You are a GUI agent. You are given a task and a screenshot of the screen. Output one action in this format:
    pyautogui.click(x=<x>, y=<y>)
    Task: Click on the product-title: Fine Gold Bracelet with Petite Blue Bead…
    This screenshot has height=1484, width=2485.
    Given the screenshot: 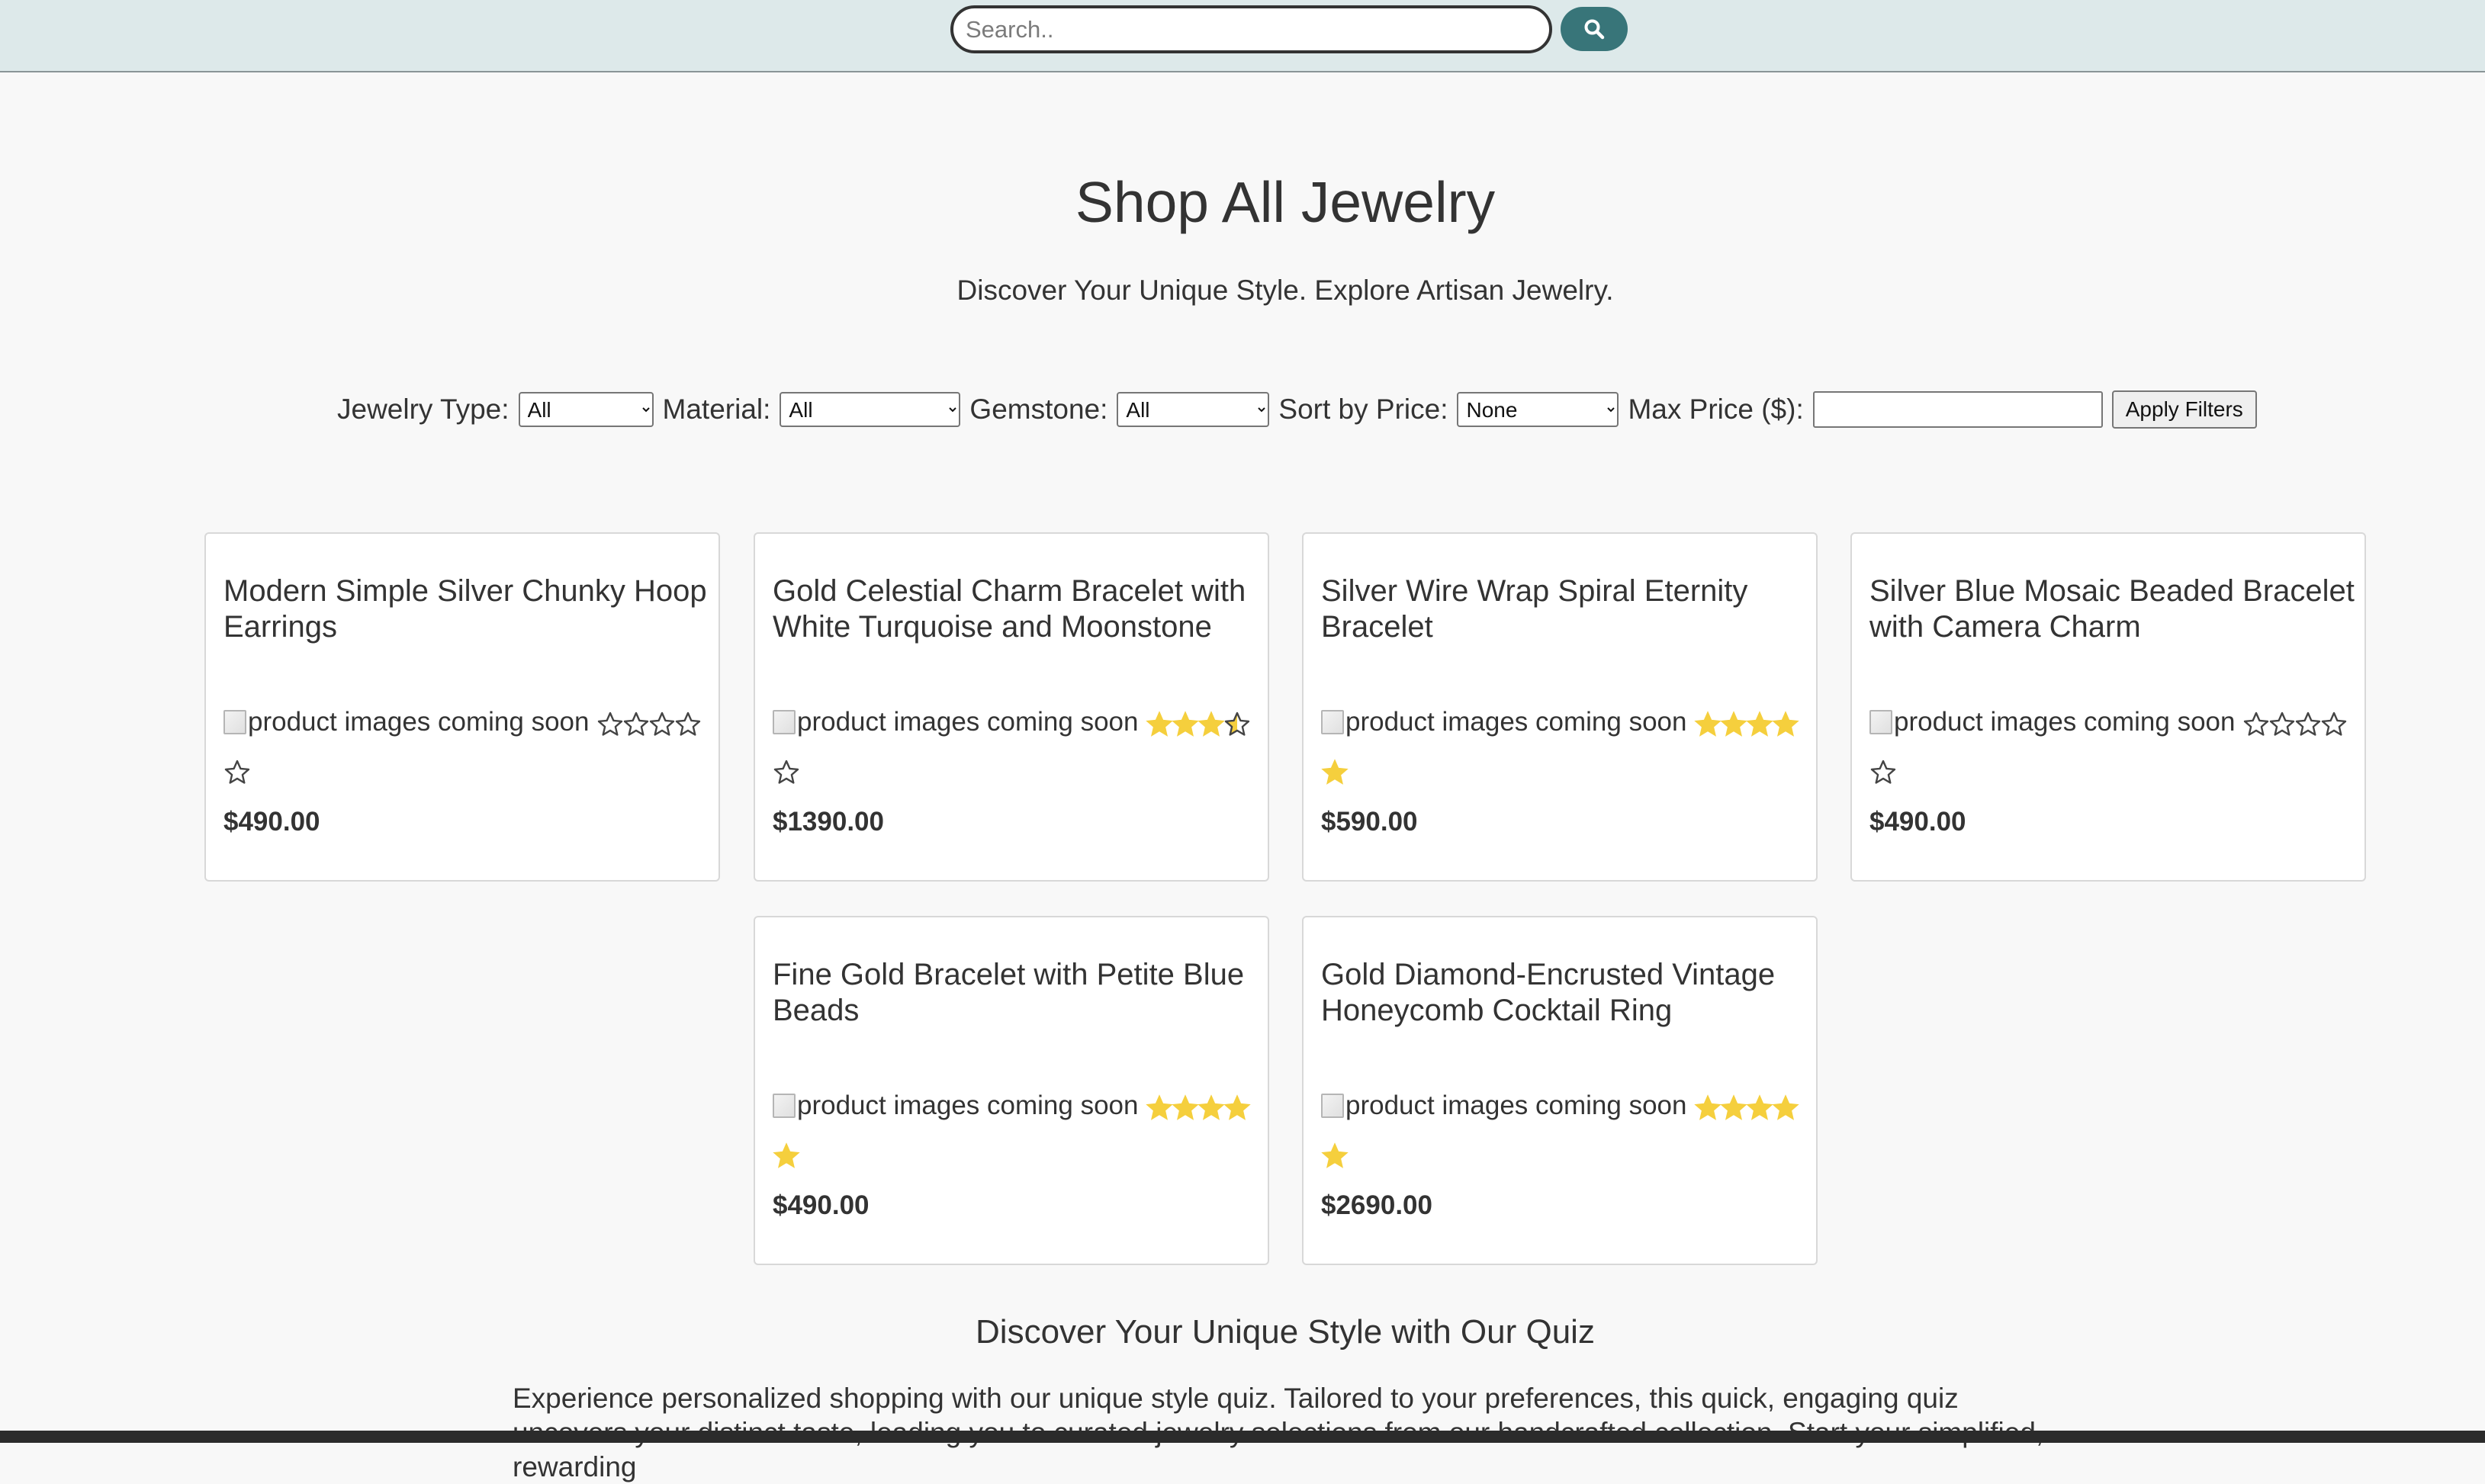 What is the action you would take?
    pyautogui.click(x=1017, y=993)
    